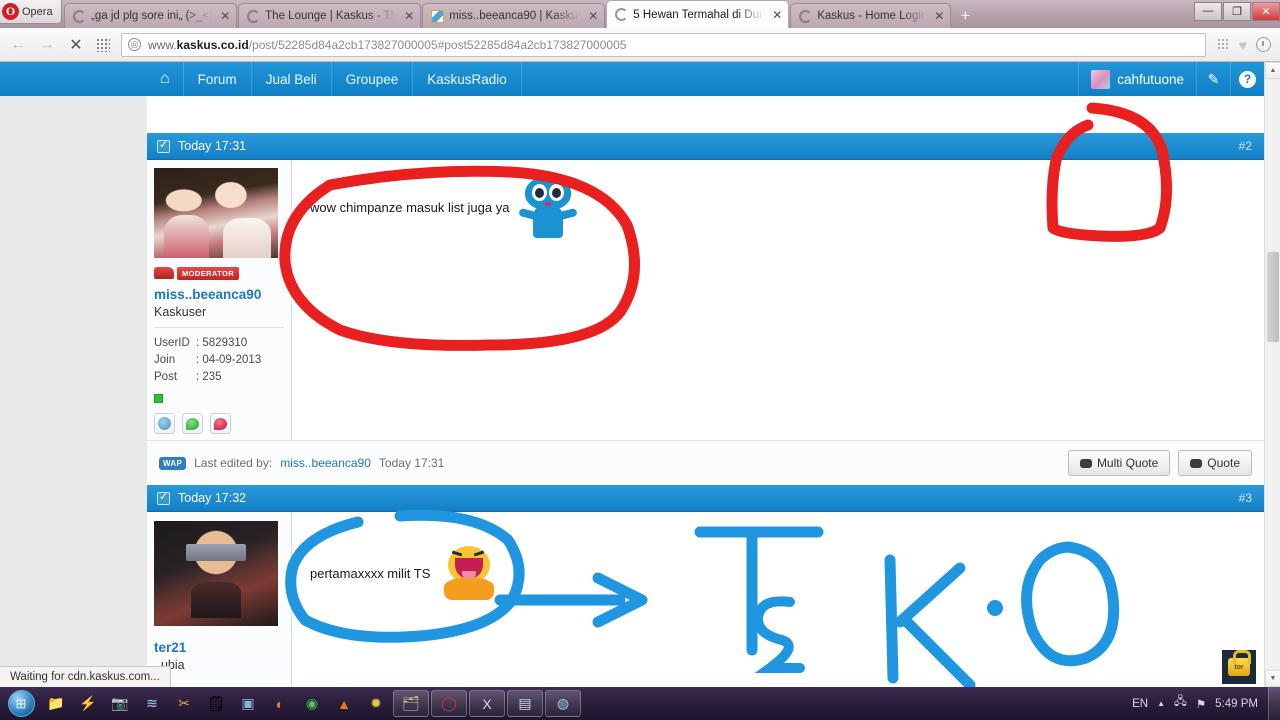 This screenshot has height=720, width=1280. Describe the element at coordinates (88, 704) in the screenshot. I see `flash-icon: ⚡` at that location.